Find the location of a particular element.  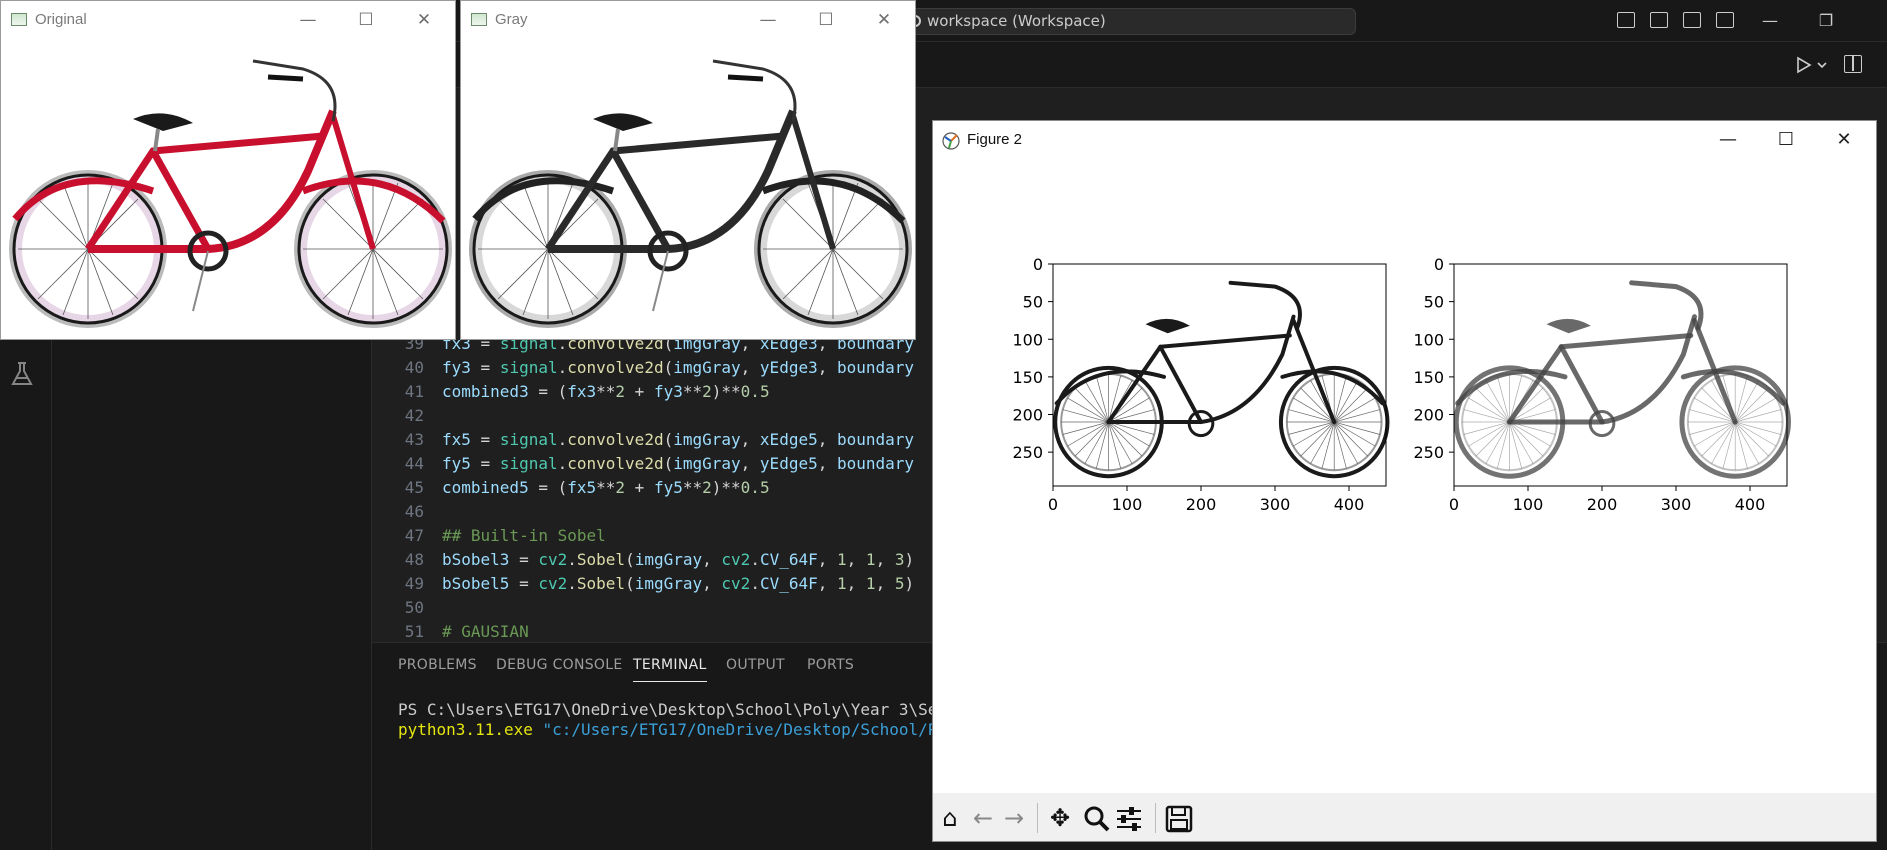

configure-subplots-icon is located at coordinates (1129, 819).